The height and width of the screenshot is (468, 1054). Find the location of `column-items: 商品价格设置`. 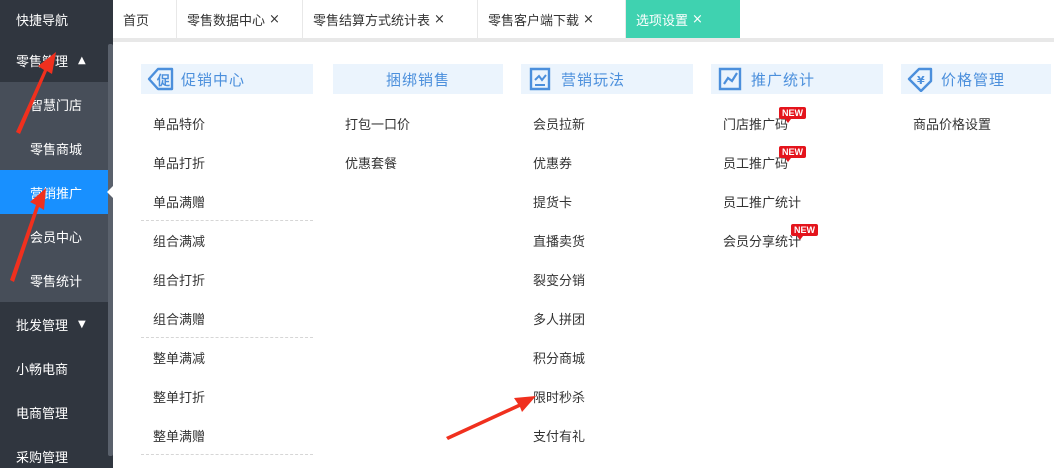

column-items: 商品价格设置 is located at coordinates (976, 123).